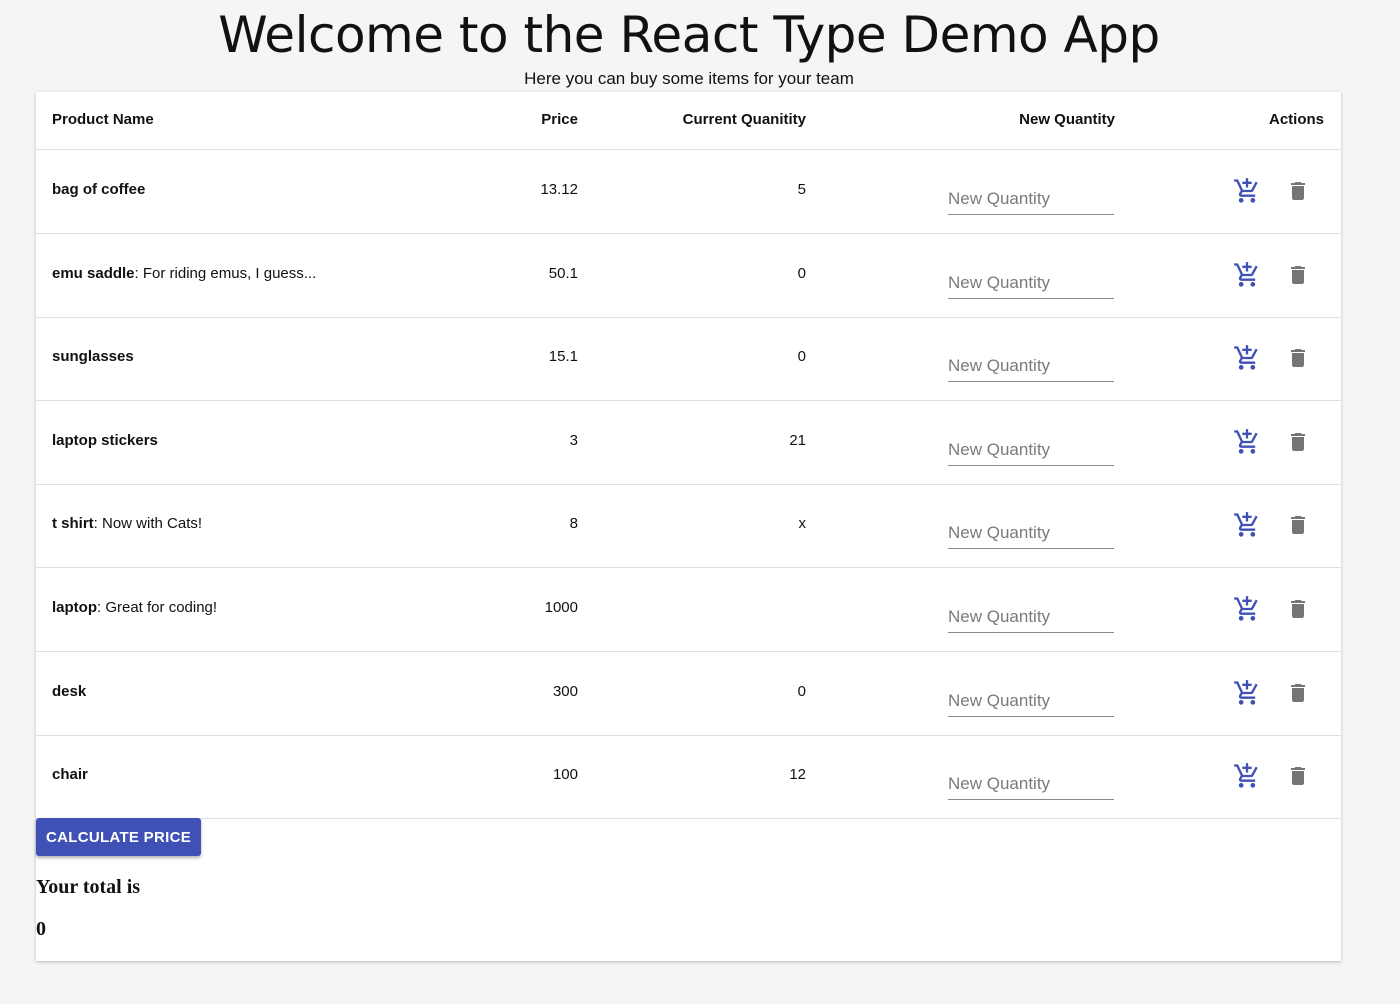  What do you see at coordinates (797, 440) in the screenshot?
I see `current-quantity-cell: 21` at bounding box center [797, 440].